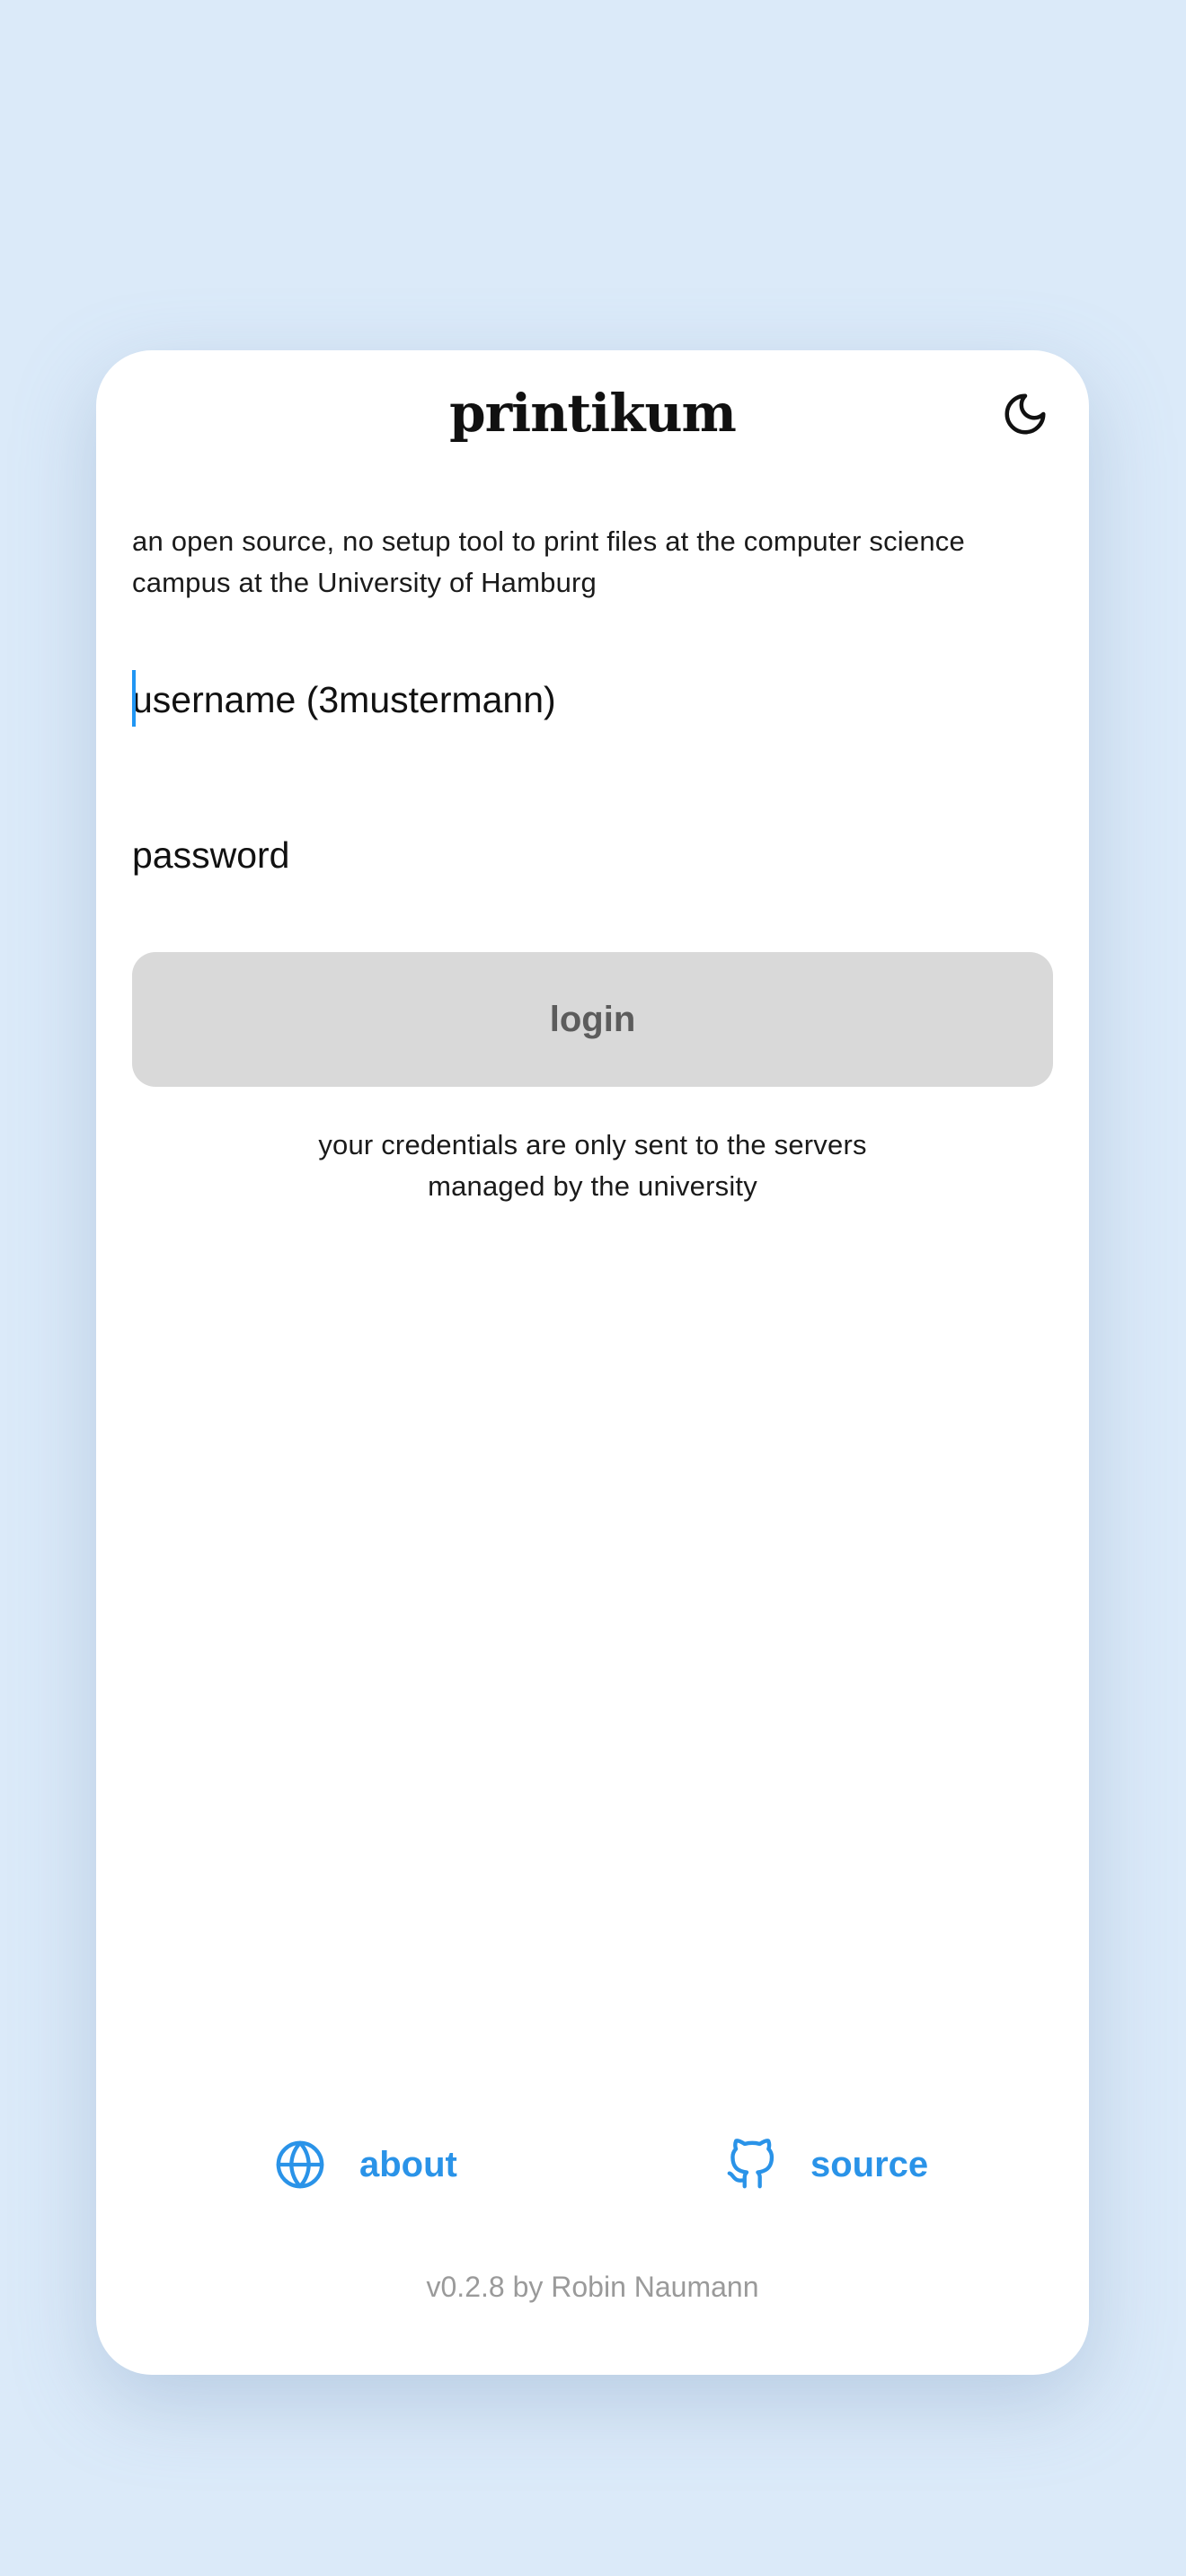  I want to click on theme-toggle-button, so click(1025, 414).